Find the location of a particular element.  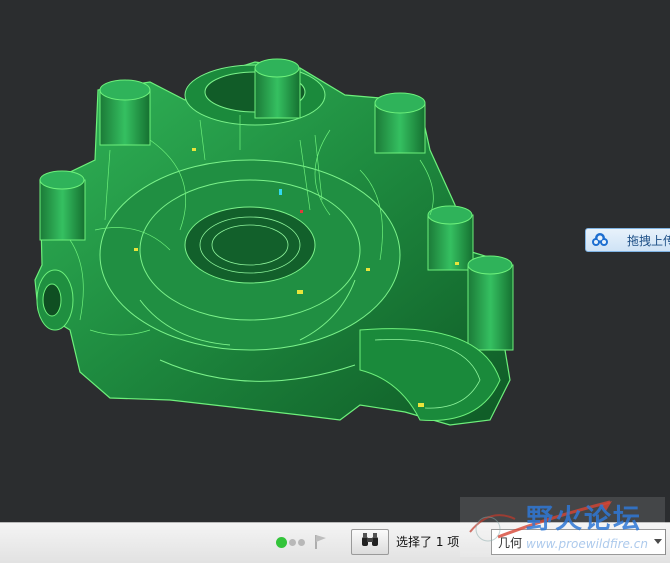

status-light-green is located at coordinates (281, 542).